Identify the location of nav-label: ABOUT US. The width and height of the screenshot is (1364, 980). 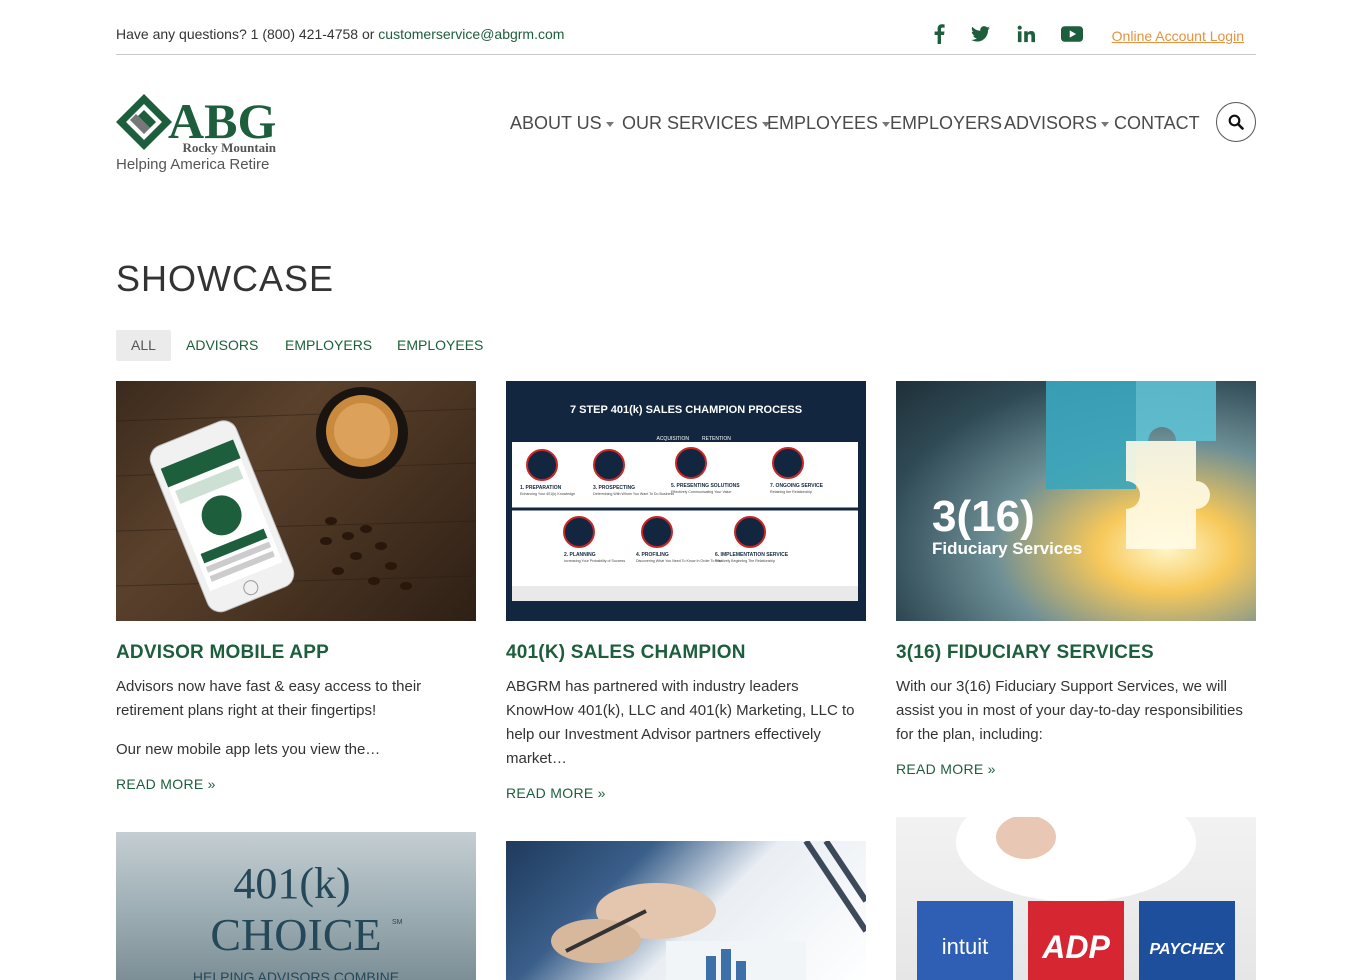
(556, 123).